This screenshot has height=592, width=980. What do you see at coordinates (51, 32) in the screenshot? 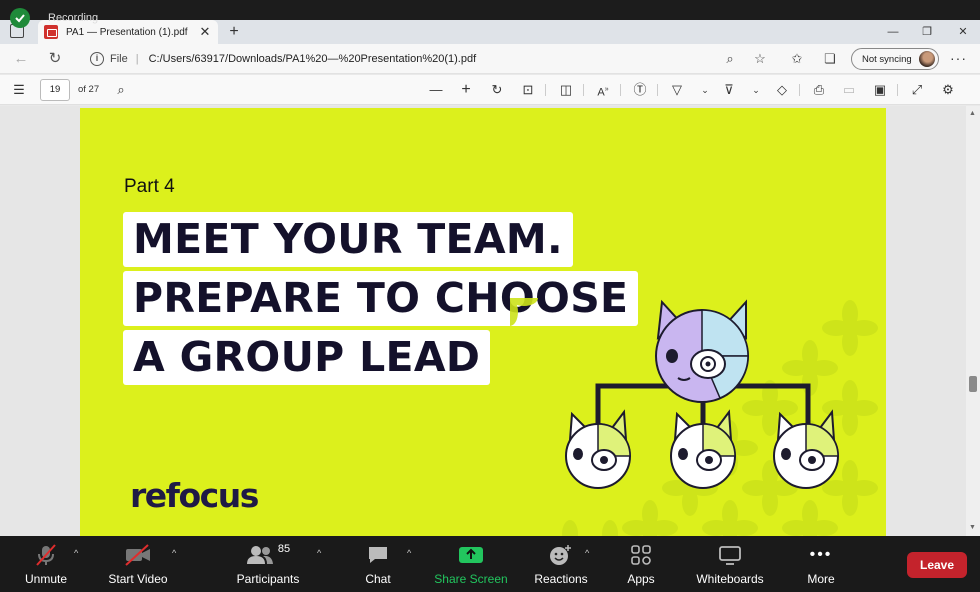
I see `pdf-icon` at bounding box center [51, 32].